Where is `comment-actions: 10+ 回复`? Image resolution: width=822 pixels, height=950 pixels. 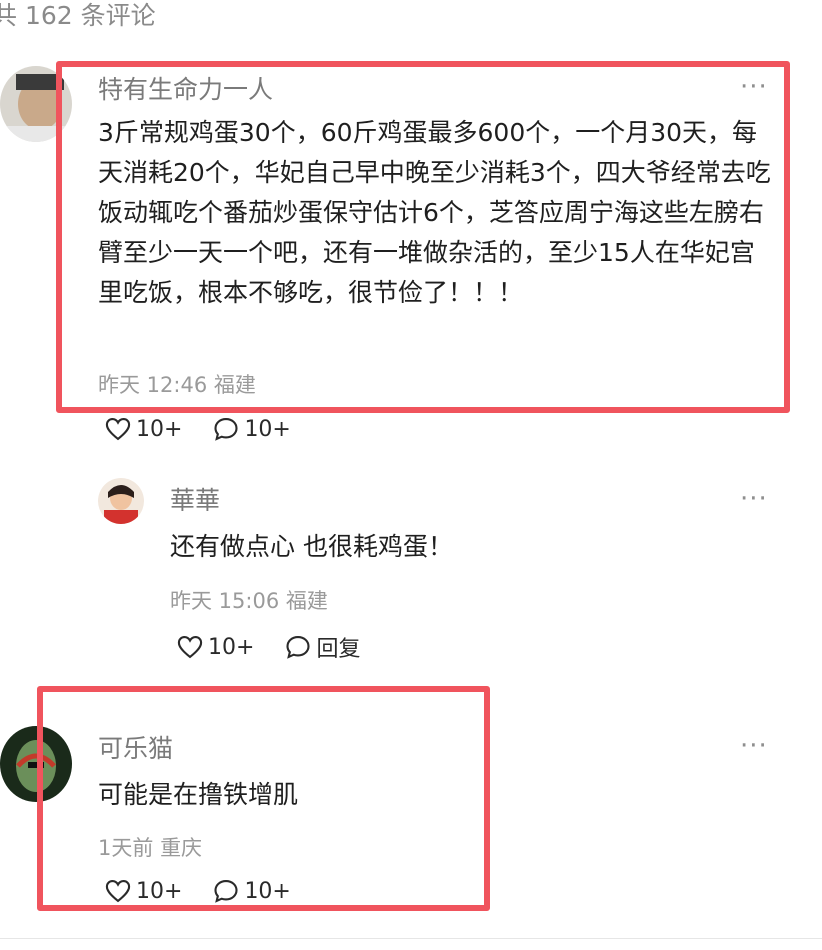
comment-actions: 10+ 回复 is located at coordinates (283, 647).